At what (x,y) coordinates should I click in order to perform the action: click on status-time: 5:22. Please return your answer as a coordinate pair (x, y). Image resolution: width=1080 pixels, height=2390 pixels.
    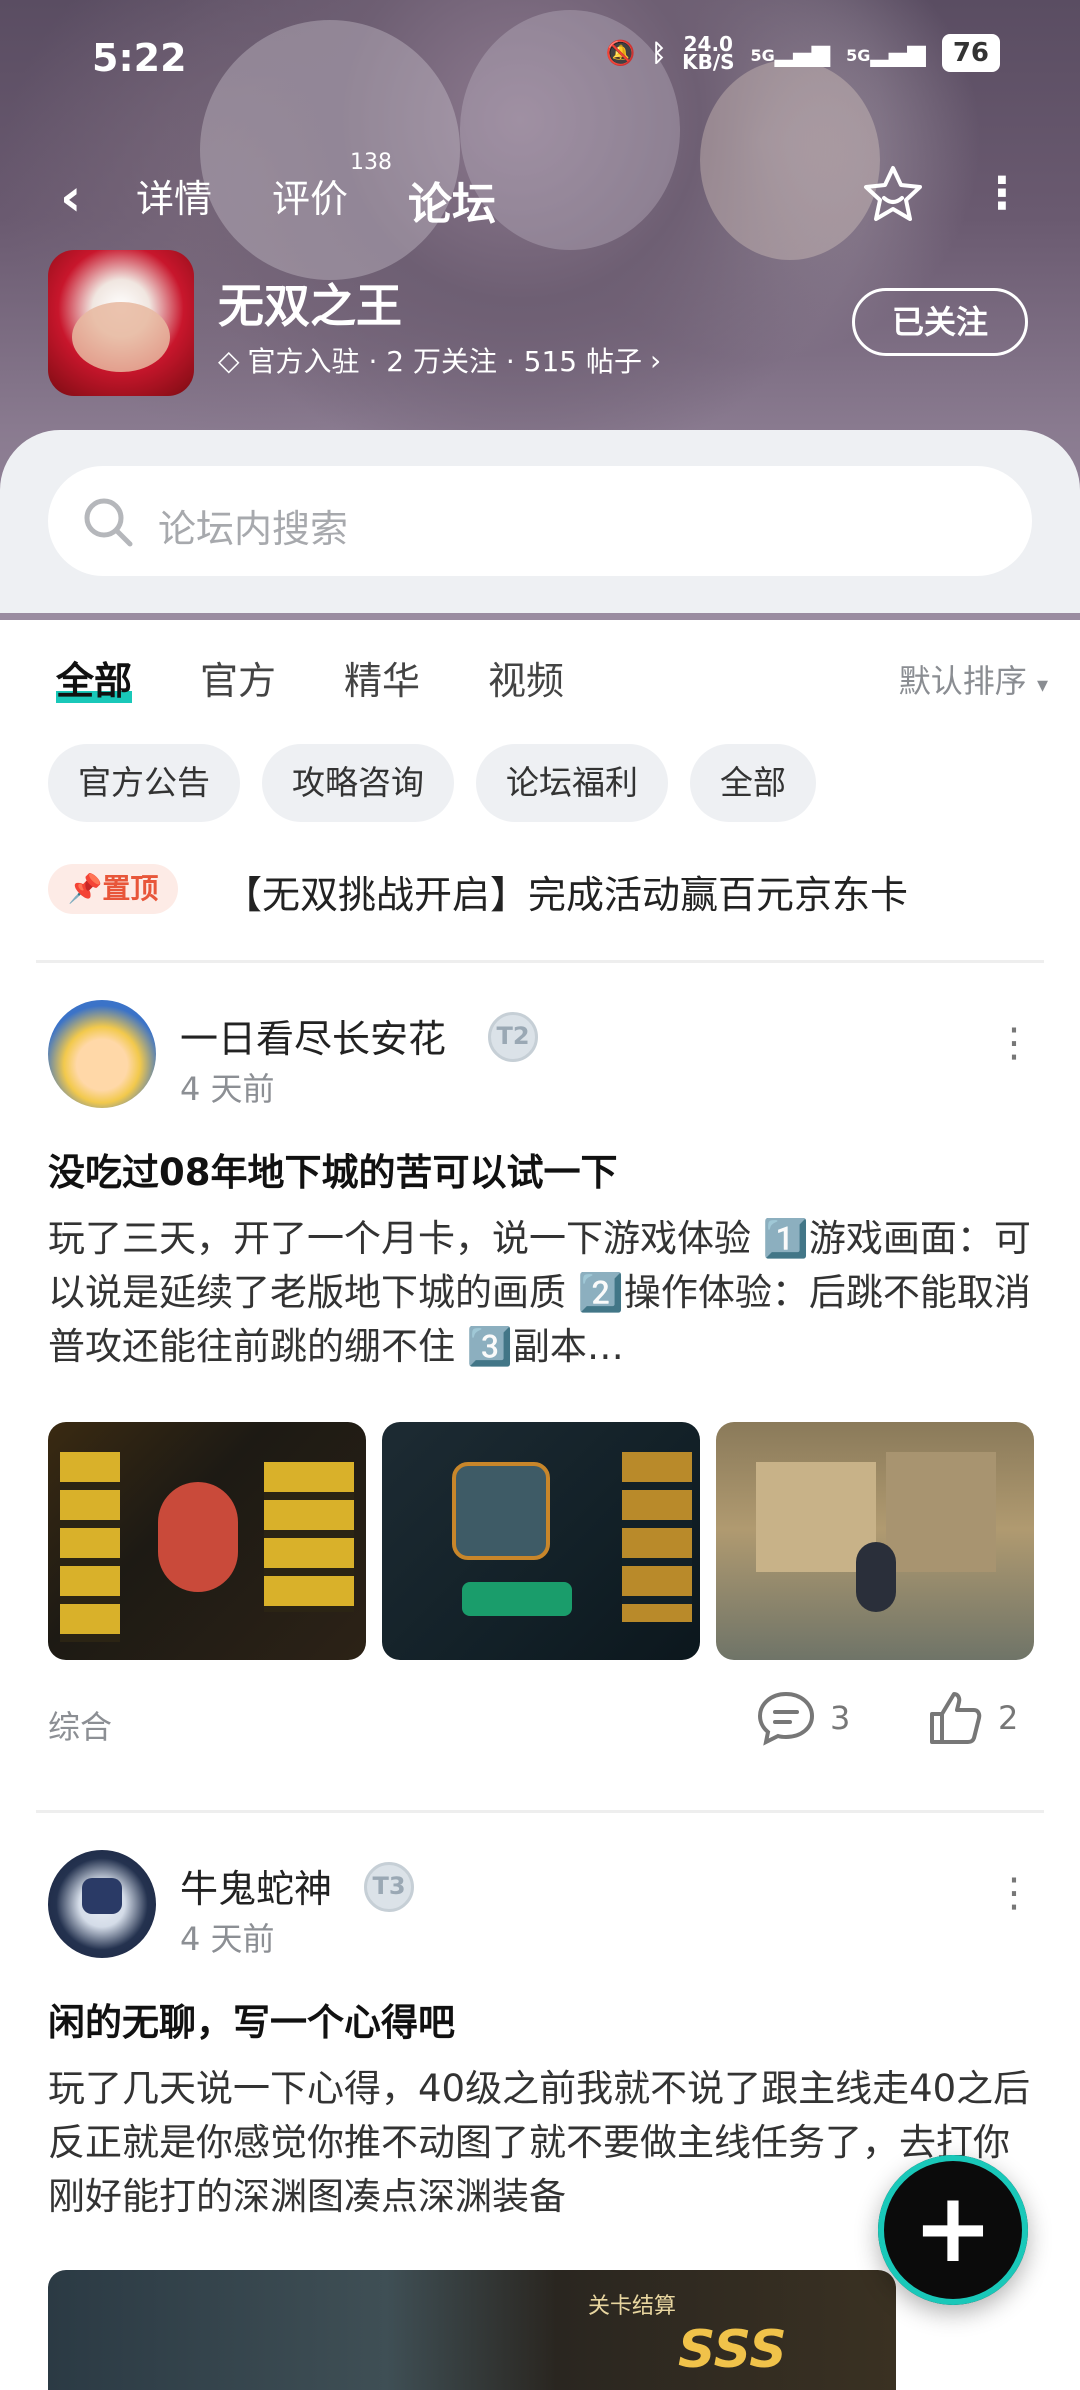
    Looking at the image, I should click on (139, 58).